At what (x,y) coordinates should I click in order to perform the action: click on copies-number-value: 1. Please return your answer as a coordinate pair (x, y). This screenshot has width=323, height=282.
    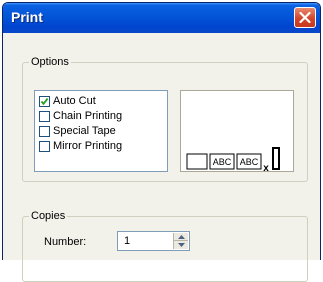
    Looking at the image, I should click on (127, 241).